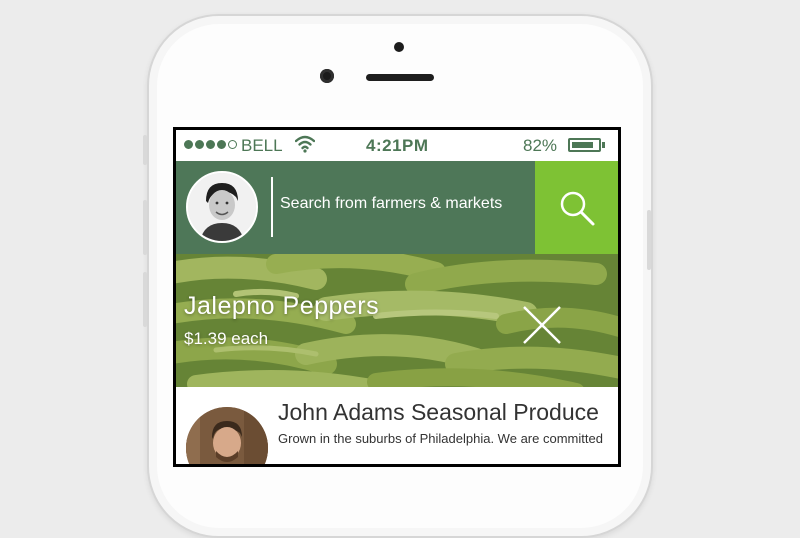 The height and width of the screenshot is (538, 800). Describe the element at coordinates (399, 47) in the screenshot. I see `proximity-sensor` at that location.